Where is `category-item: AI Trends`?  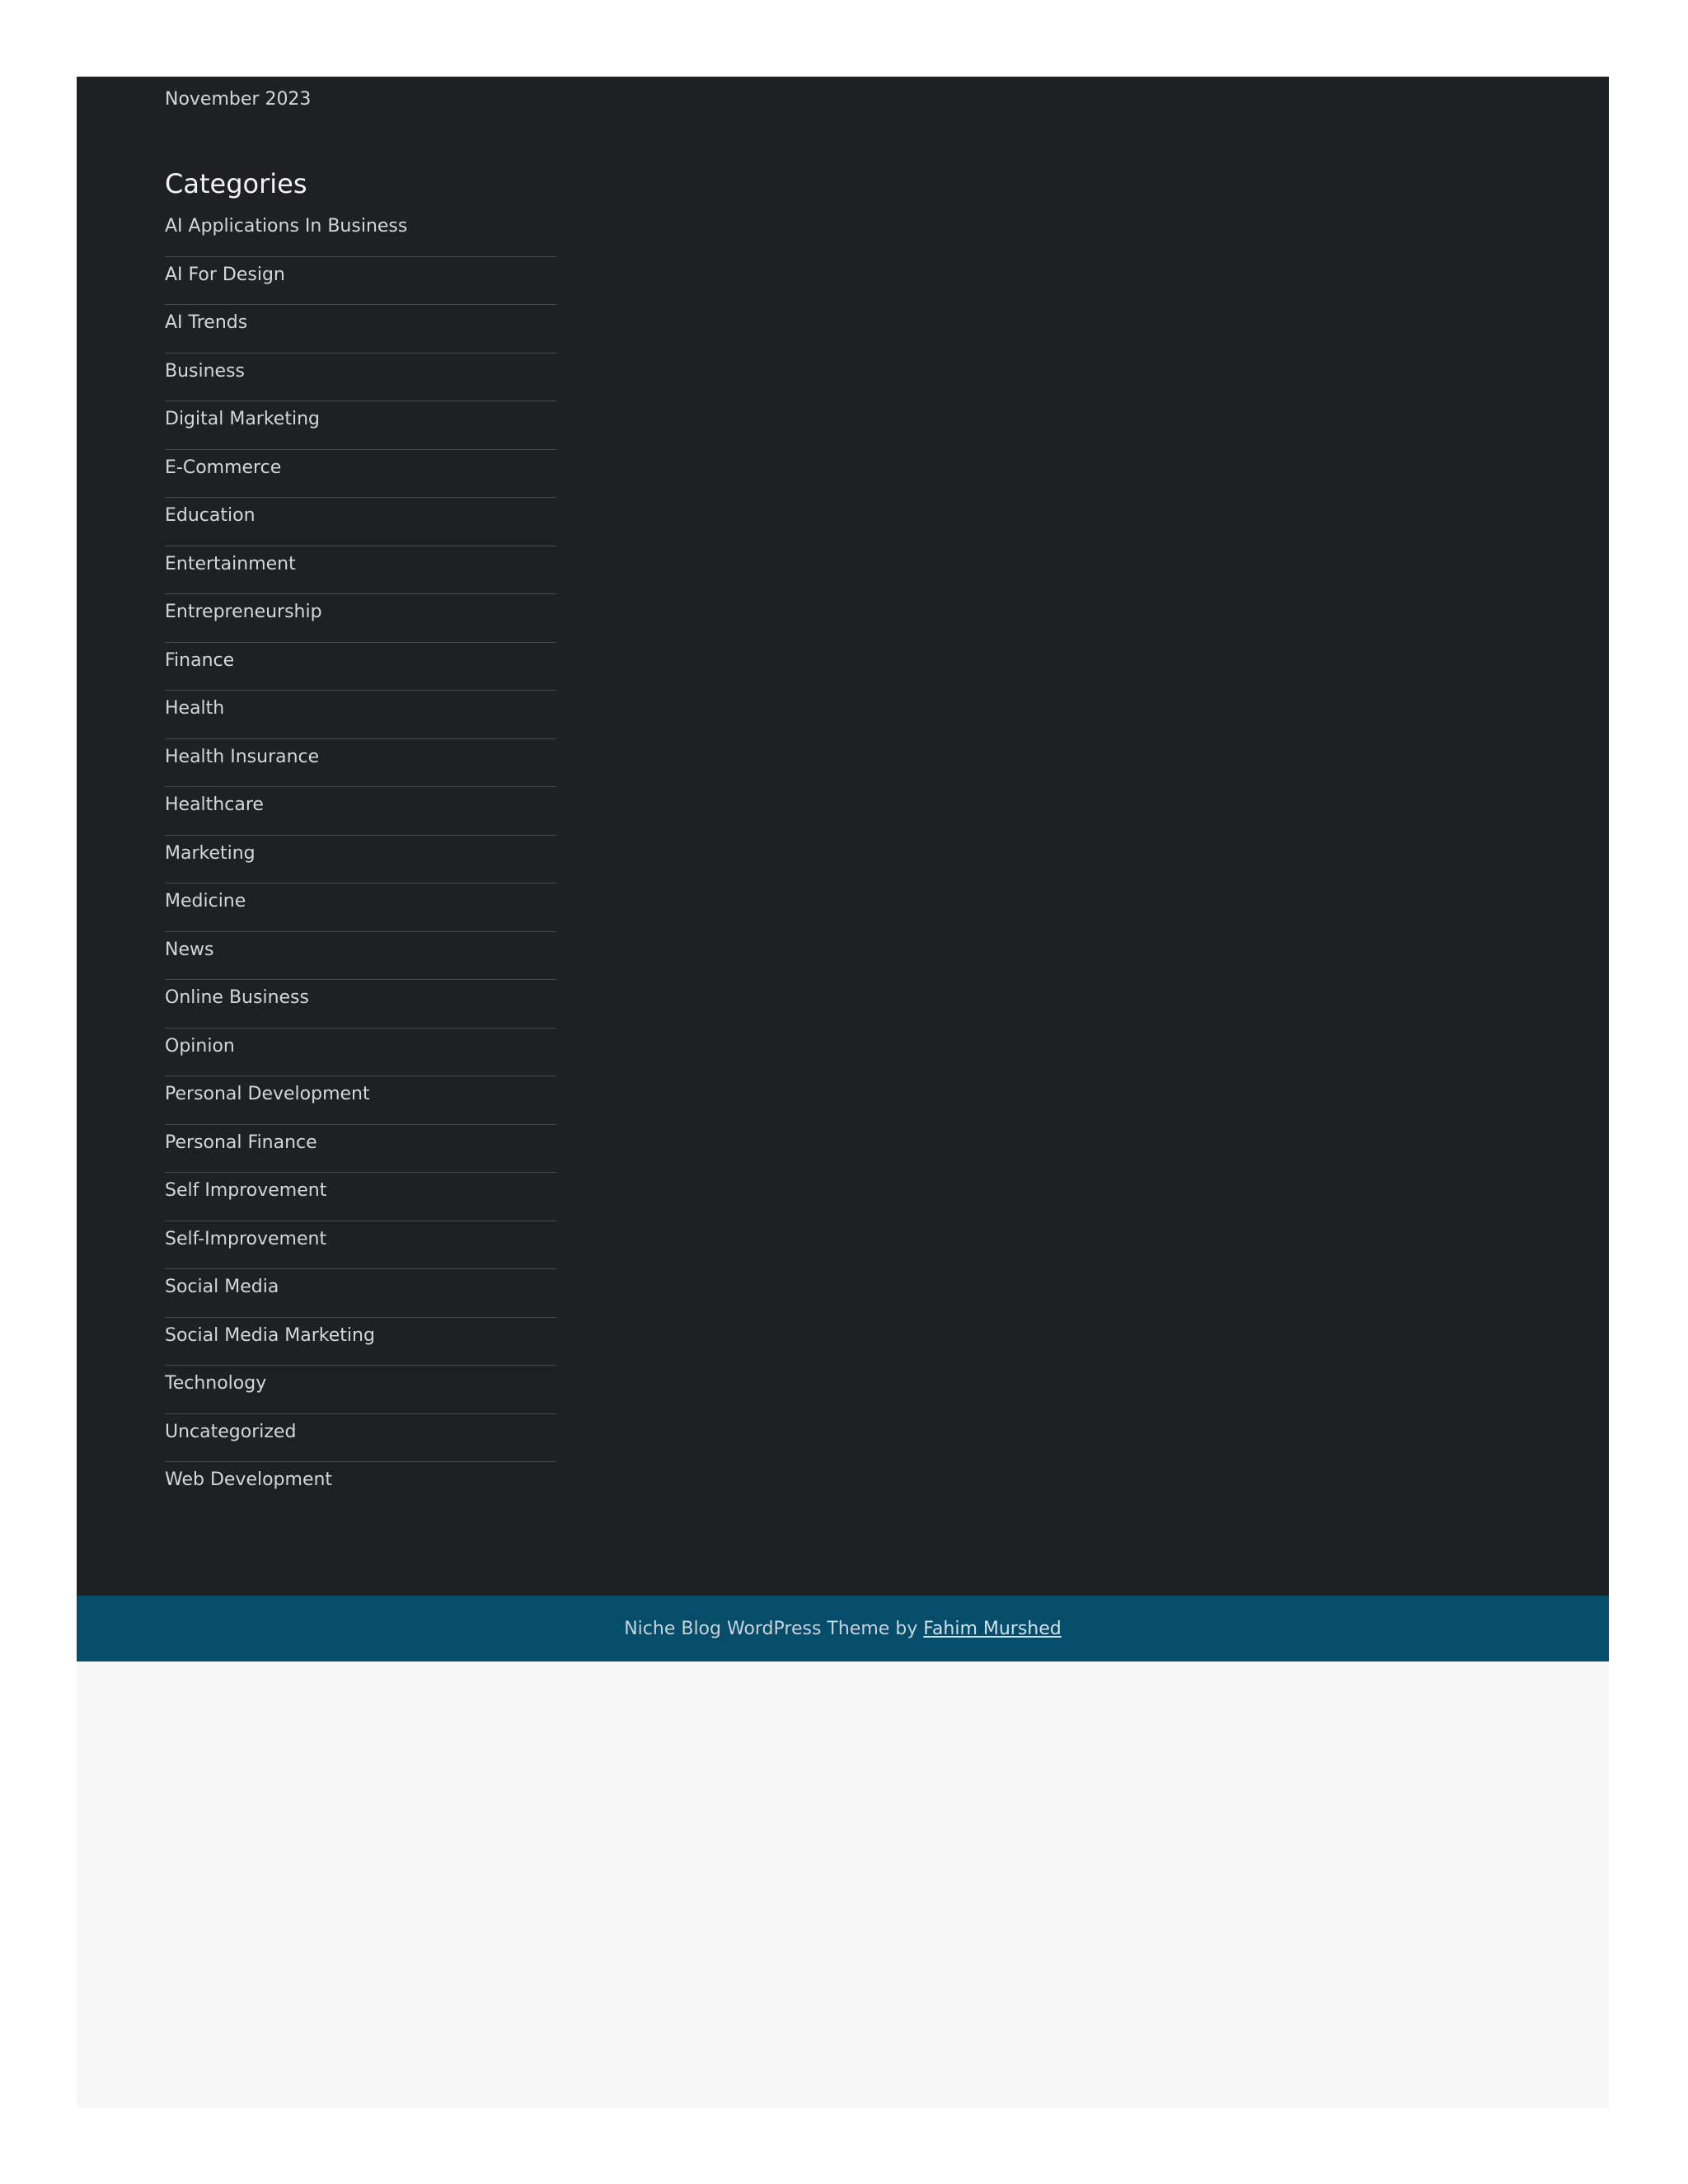 category-item: AI Trends is located at coordinates (361, 329).